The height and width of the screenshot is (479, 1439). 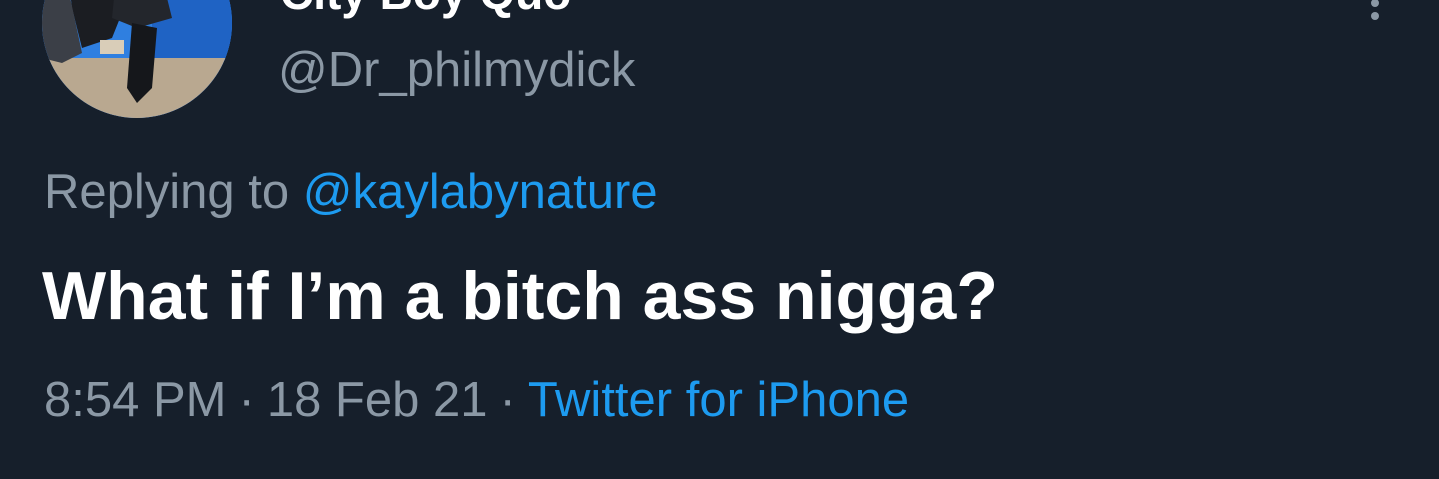 What do you see at coordinates (456, 70) in the screenshot?
I see `user-handle: @Dr_philmydick` at bounding box center [456, 70].